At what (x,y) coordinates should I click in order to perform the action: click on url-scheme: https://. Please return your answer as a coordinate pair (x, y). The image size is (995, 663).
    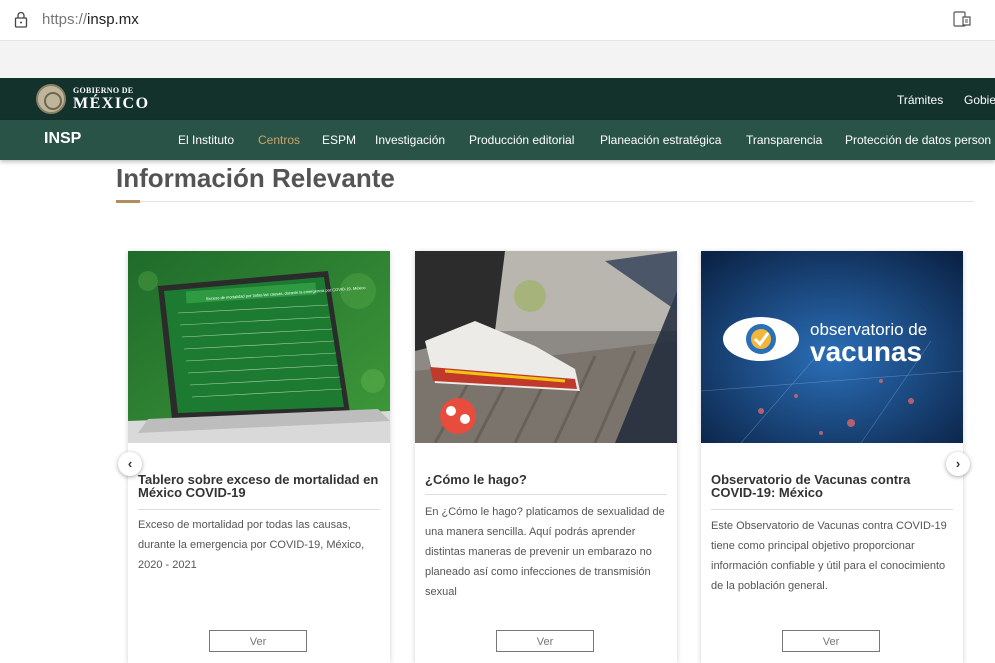
    Looking at the image, I should click on (65, 19).